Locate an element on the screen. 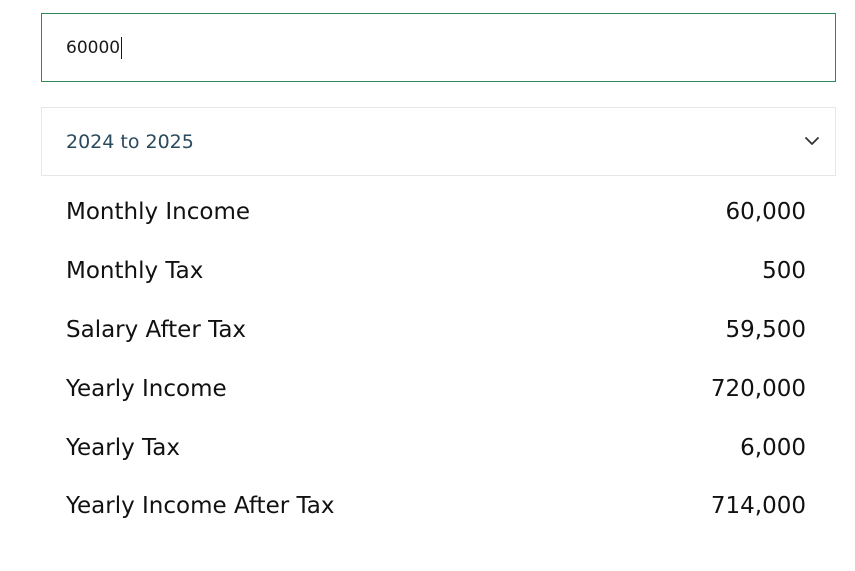  result-label: Monthly Tax is located at coordinates (135, 271).